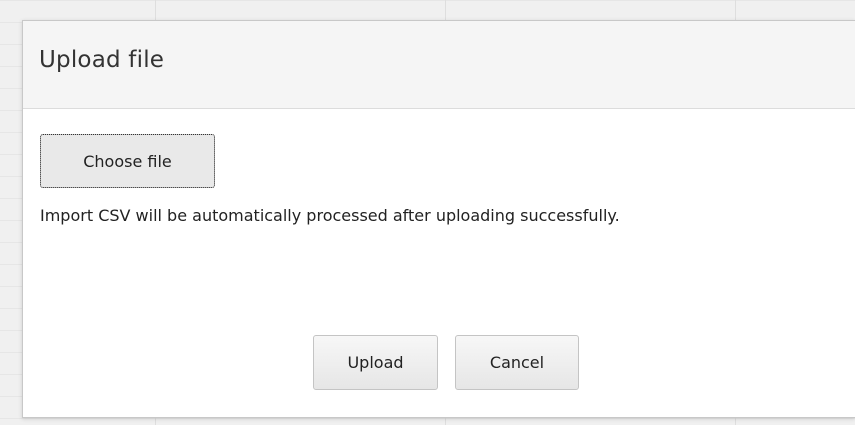  Describe the element at coordinates (102, 60) in the screenshot. I see `dialog-title: Upload file` at that location.